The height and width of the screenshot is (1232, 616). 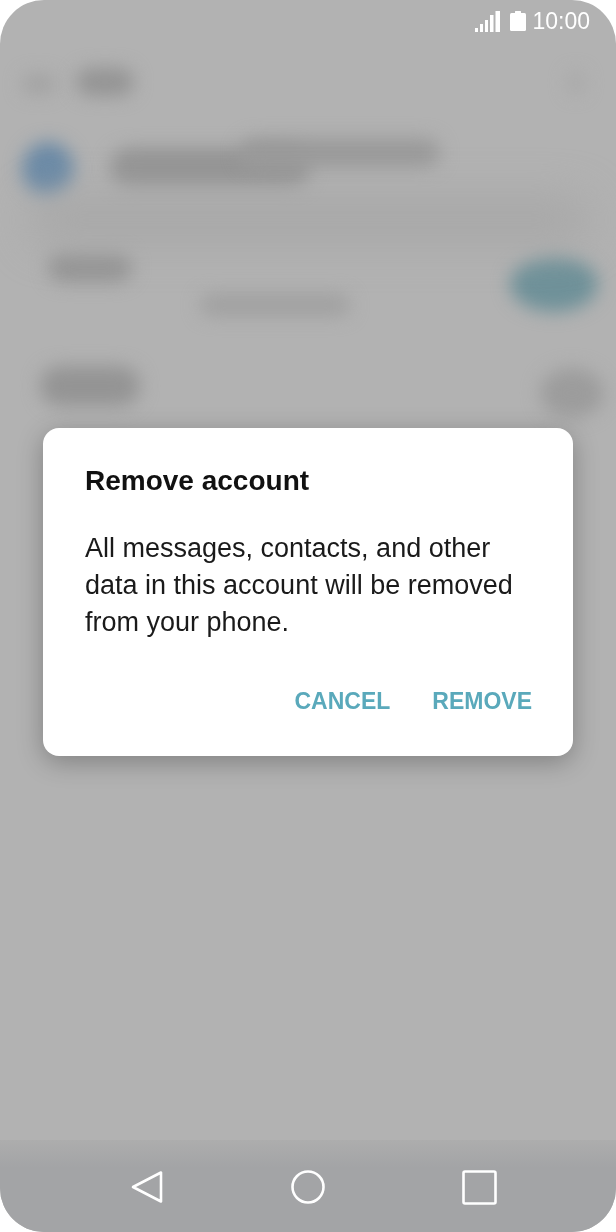 What do you see at coordinates (308, 1187) in the screenshot?
I see `home-icon` at bounding box center [308, 1187].